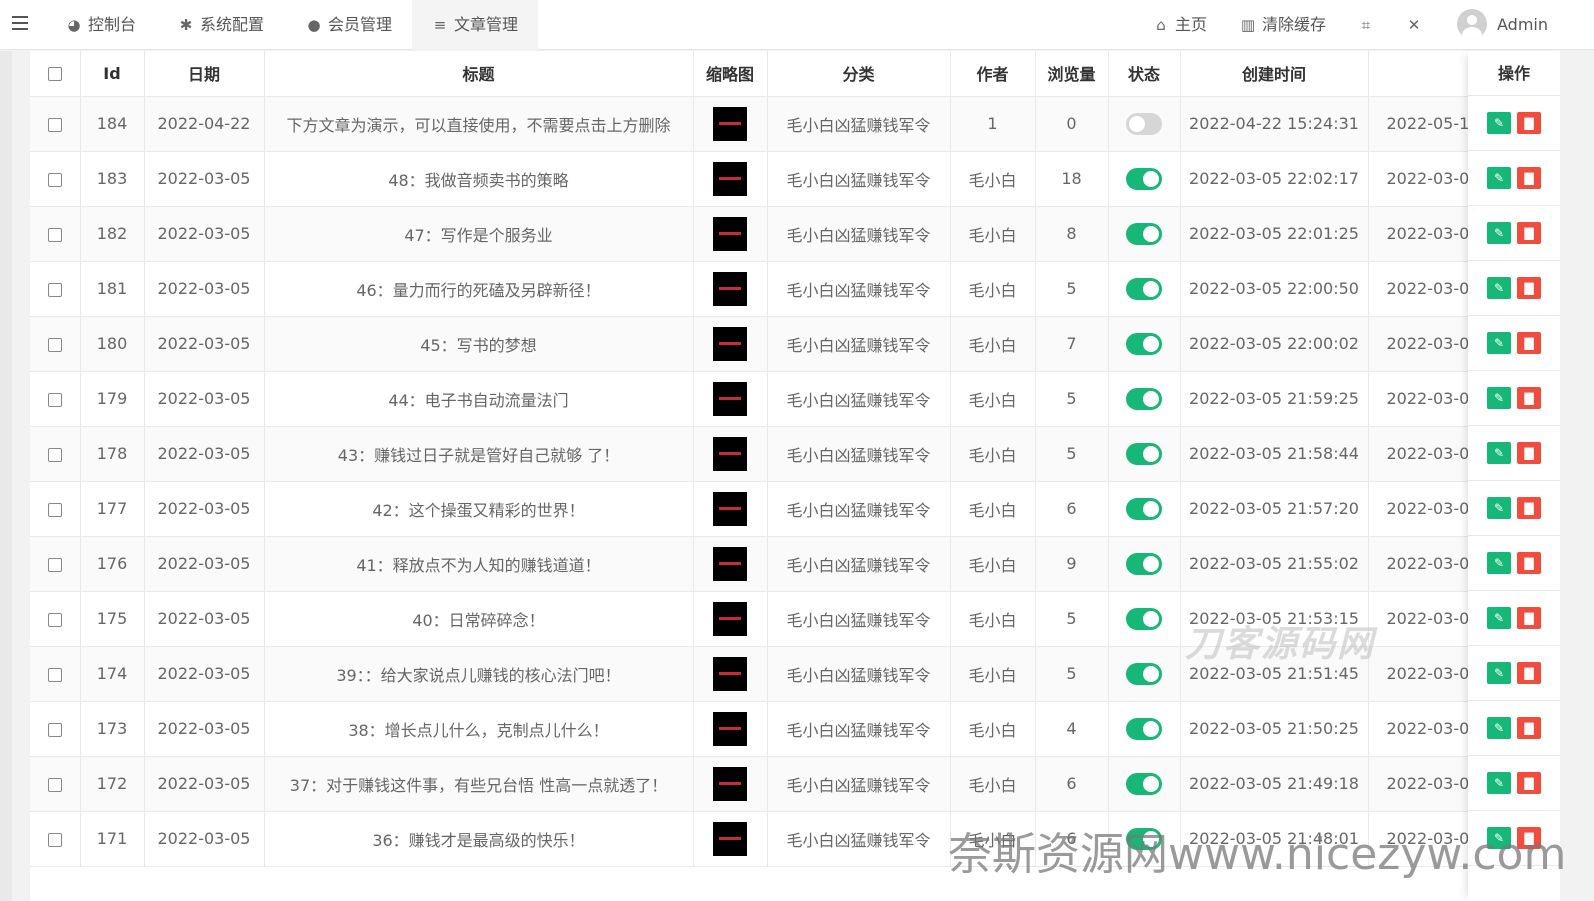 This screenshot has width=1594, height=901. Describe the element at coordinates (1283, 25) in the screenshot. I see `clear-cache-button: ▥ 清除缓存` at that location.